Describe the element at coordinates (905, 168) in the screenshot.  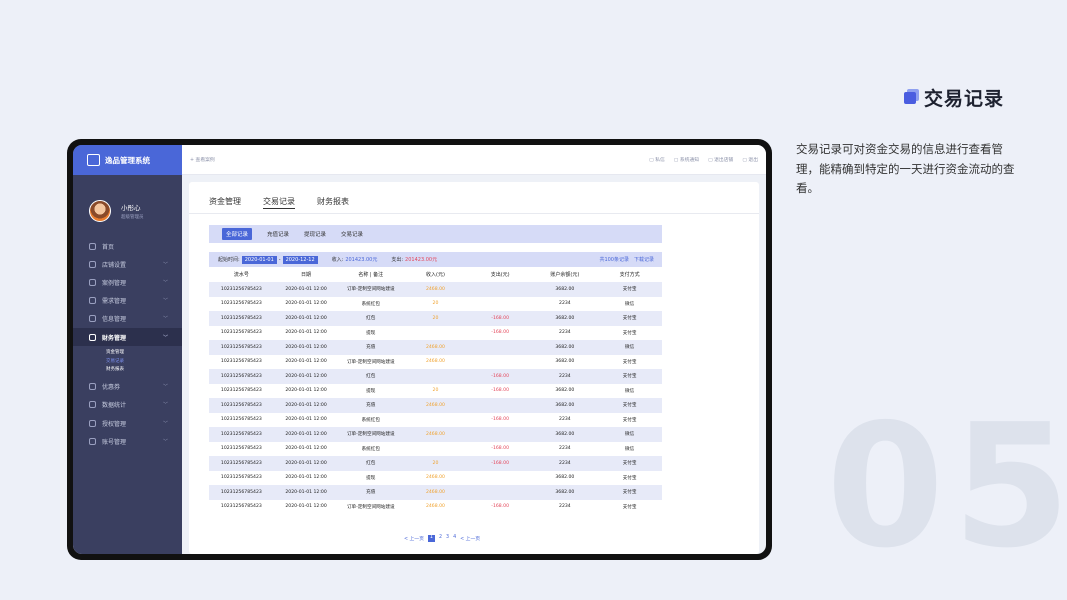
I see `slide-description: 交易记录可对资金交易的信息进行查看管理，能精确到特定的一天进行资金流动的查看。` at that location.